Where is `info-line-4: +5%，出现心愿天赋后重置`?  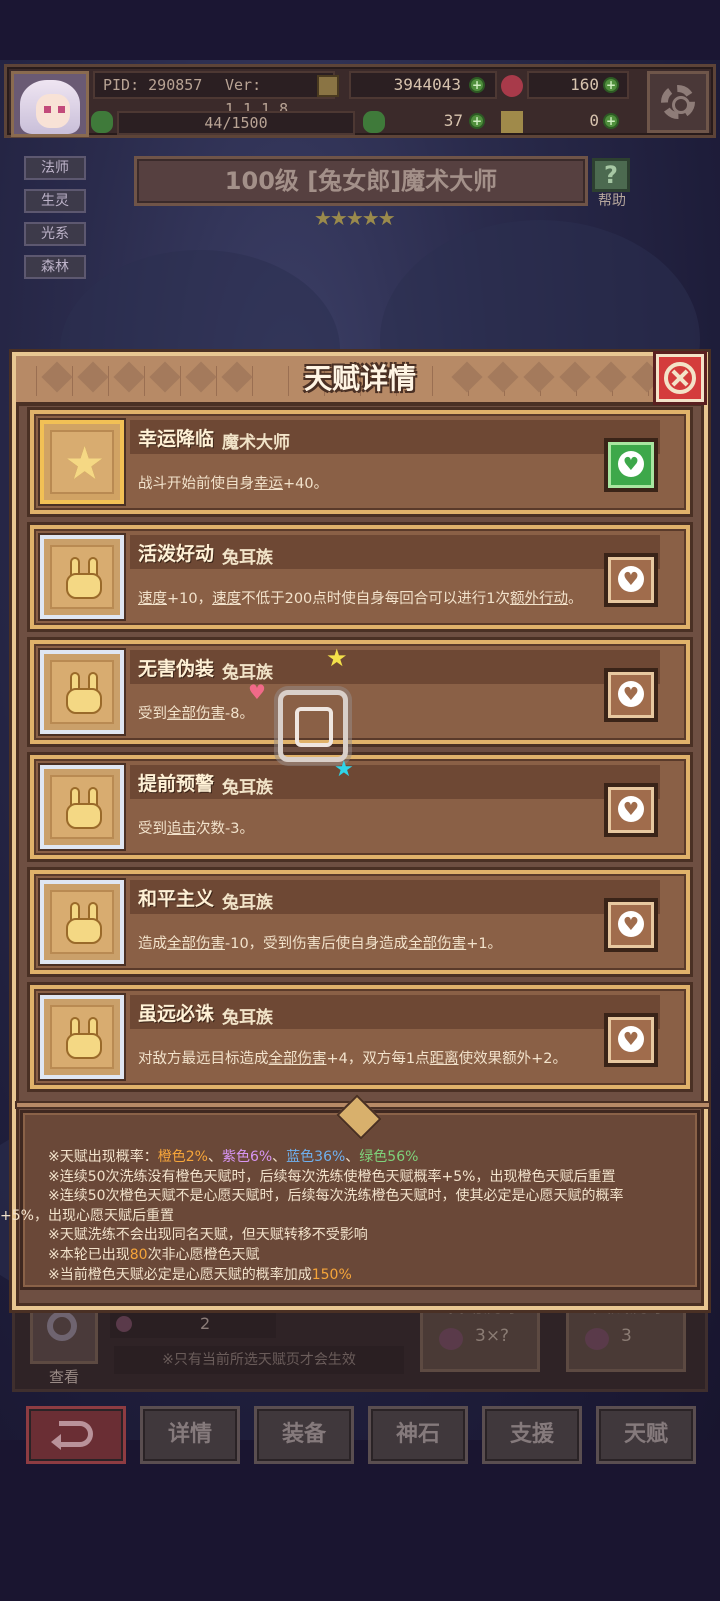
info-line-4: +5%，出现心愿天赋后重置 is located at coordinates (87, 1215).